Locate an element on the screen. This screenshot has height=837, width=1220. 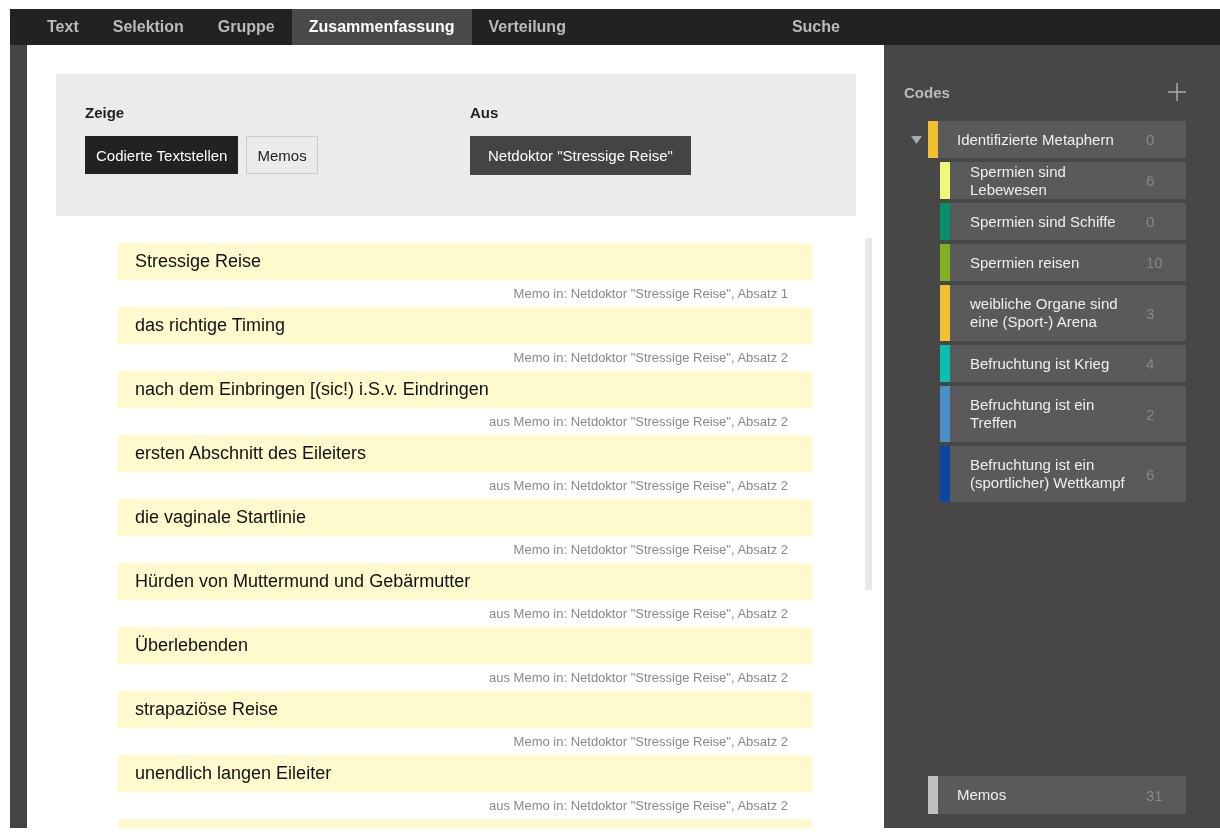
code-label: Identifizierte Metaphern is located at coordinates (1035, 139).